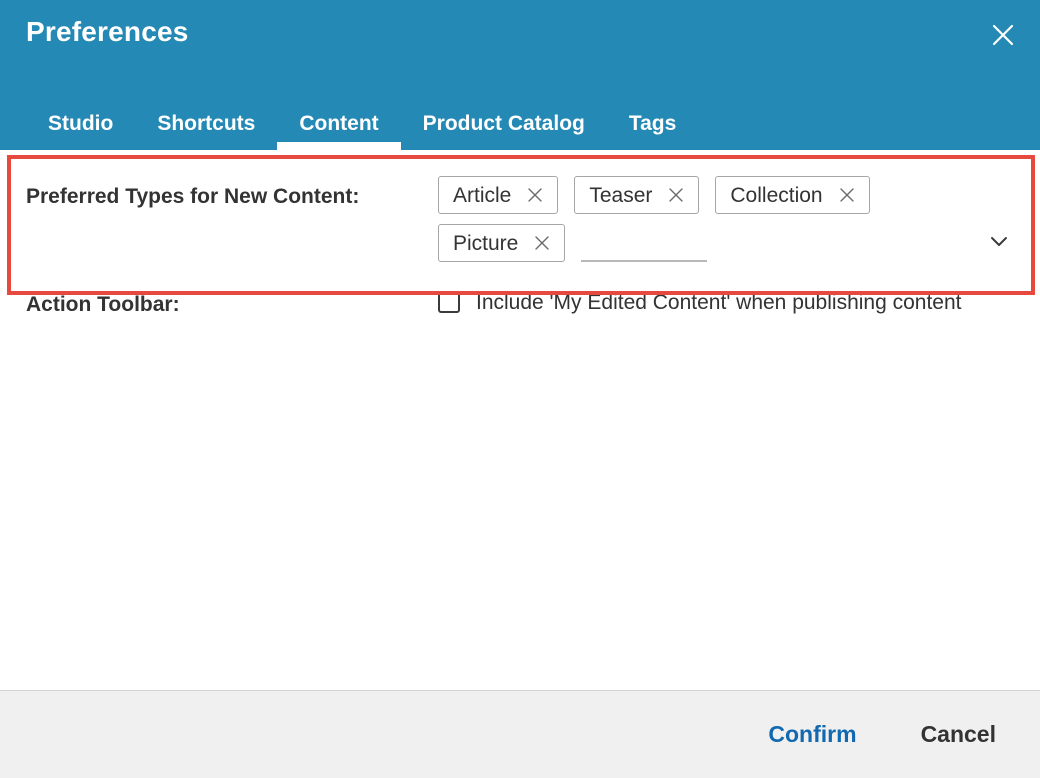 The height and width of the screenshot is (778, 1040). What do you see at coordinates (81, 123) in the screenshot?
I see `tab-label: Studio` at bounding box center [81, 123].